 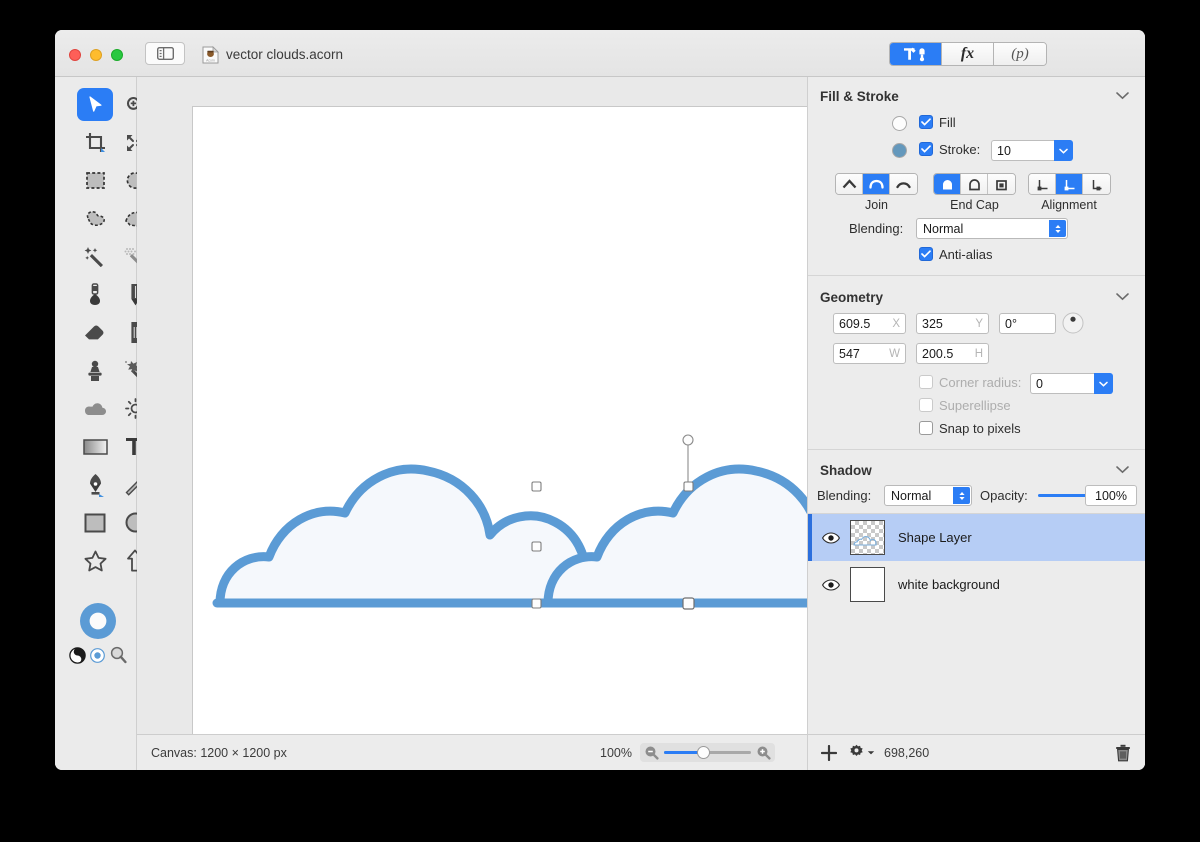 I want to click on gear-icon, so click(x=856, y=752).